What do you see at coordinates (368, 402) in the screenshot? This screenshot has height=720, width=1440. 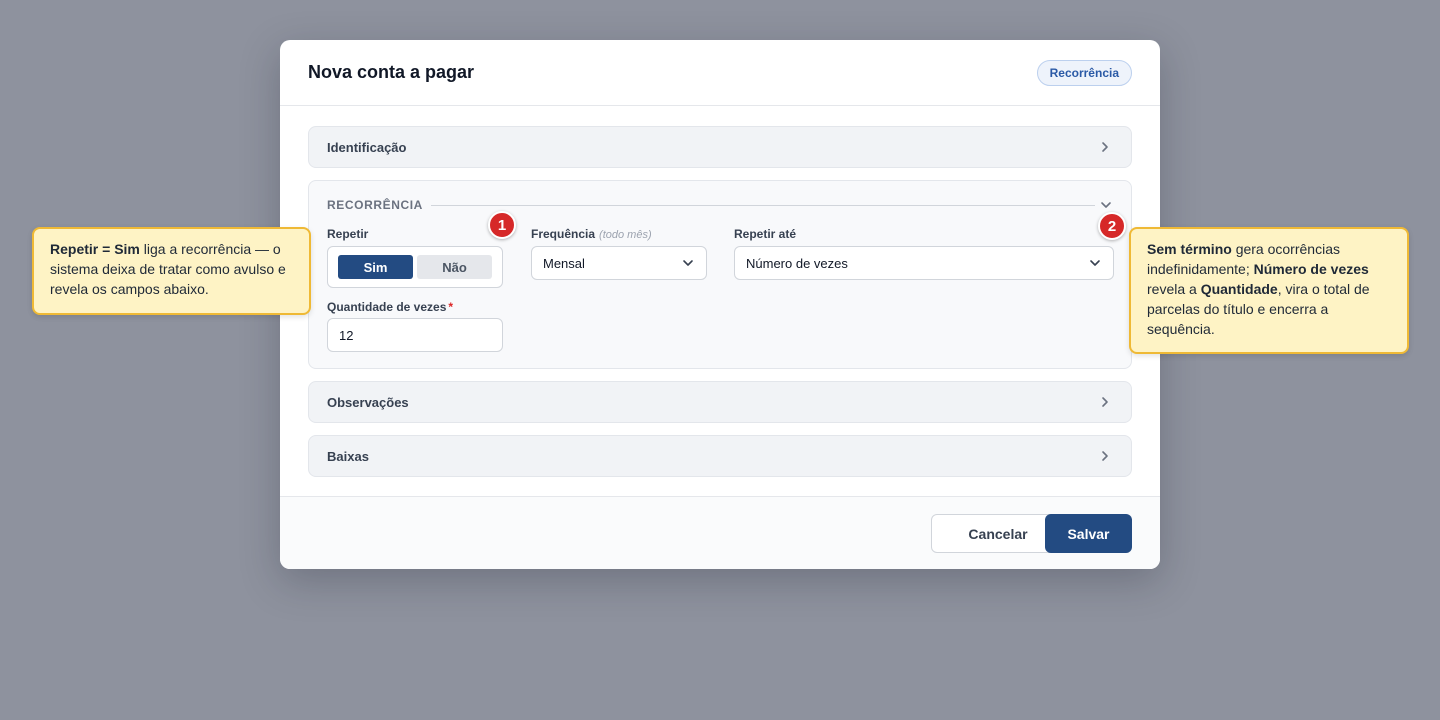 I see `section-observacoes-label: Observações` at bounding box center [368, 402].